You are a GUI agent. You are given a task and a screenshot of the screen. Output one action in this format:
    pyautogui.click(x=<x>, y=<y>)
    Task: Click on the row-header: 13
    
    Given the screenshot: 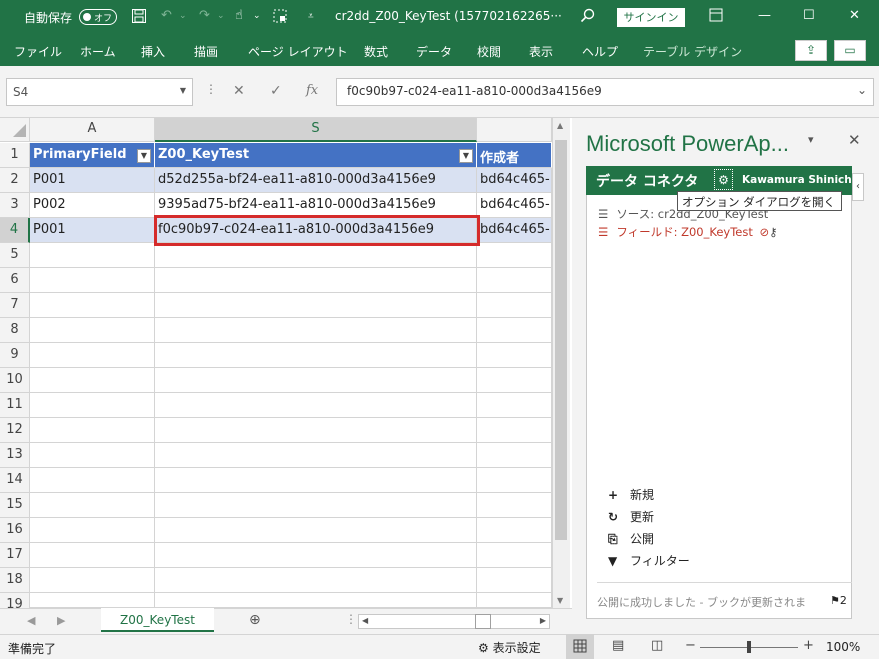 What is the action you would take?
    pyautogui.click(x=15, y=455)
    